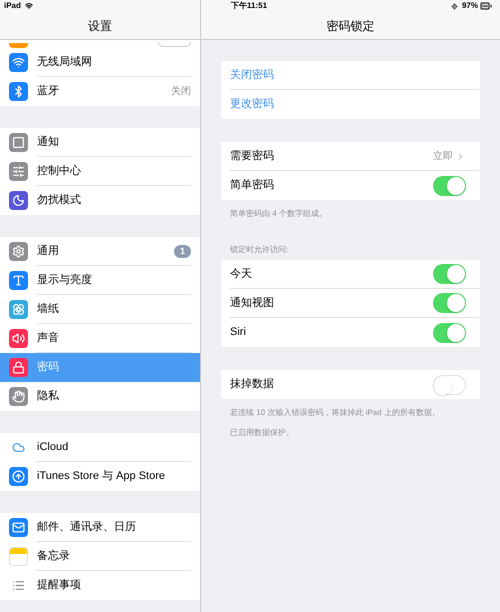  Describe the element at coordinates (18, 280) in the screenshot. I see `text-size-icon` at that location.